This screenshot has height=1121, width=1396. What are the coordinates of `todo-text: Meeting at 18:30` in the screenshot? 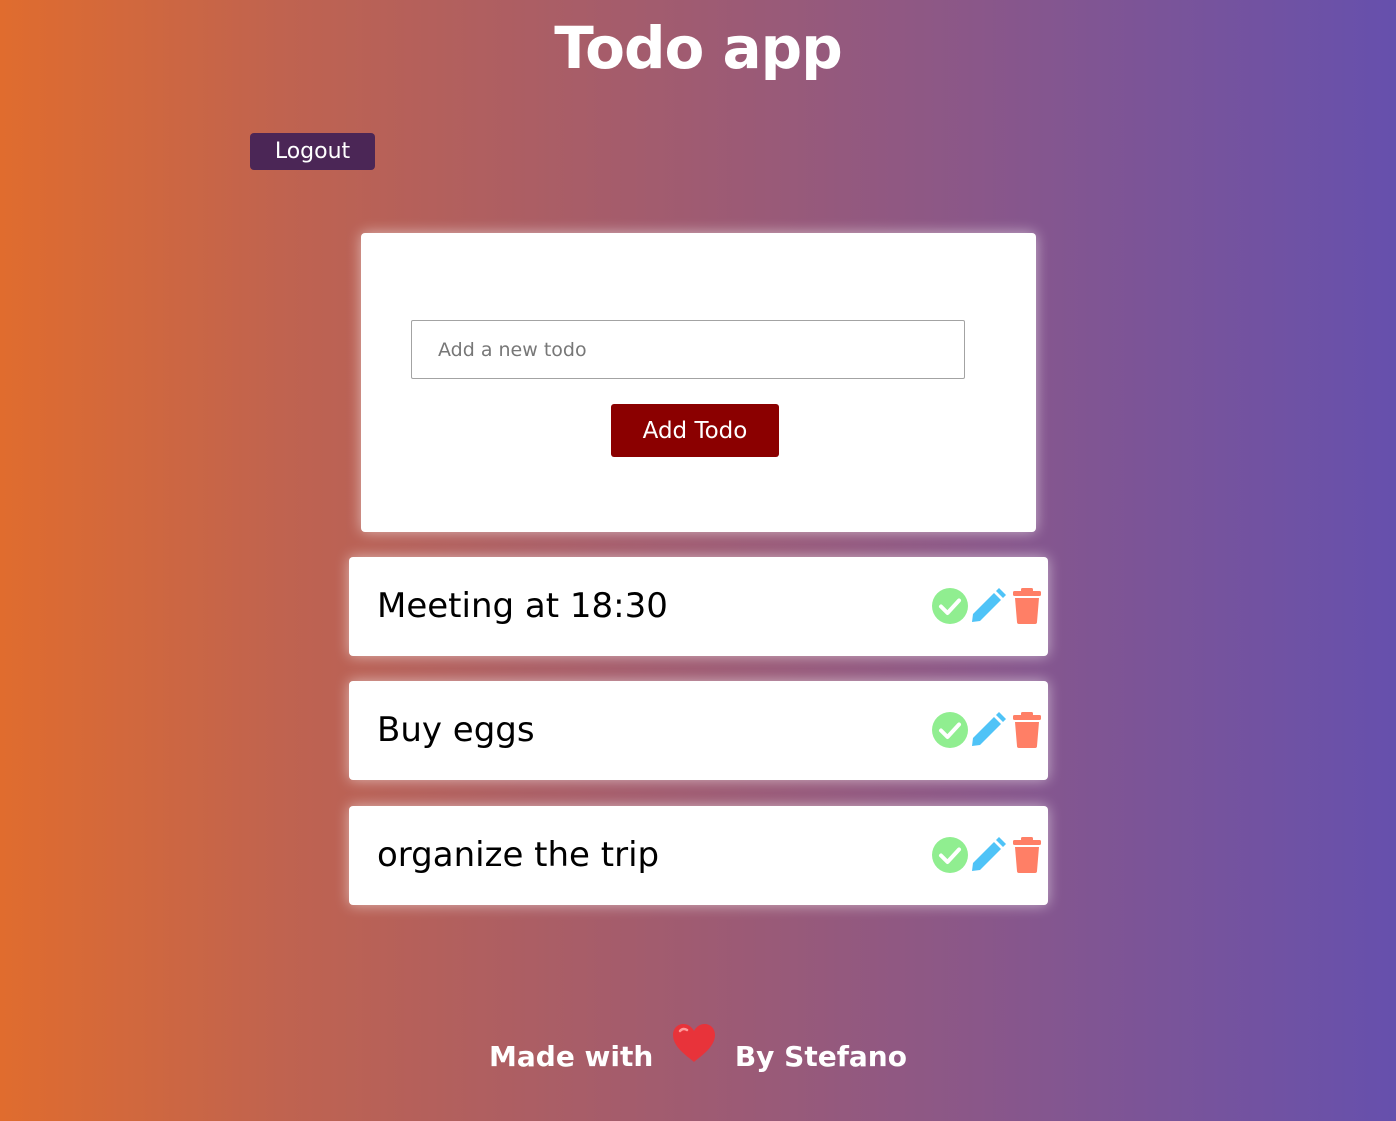 It's located at (522, 606).